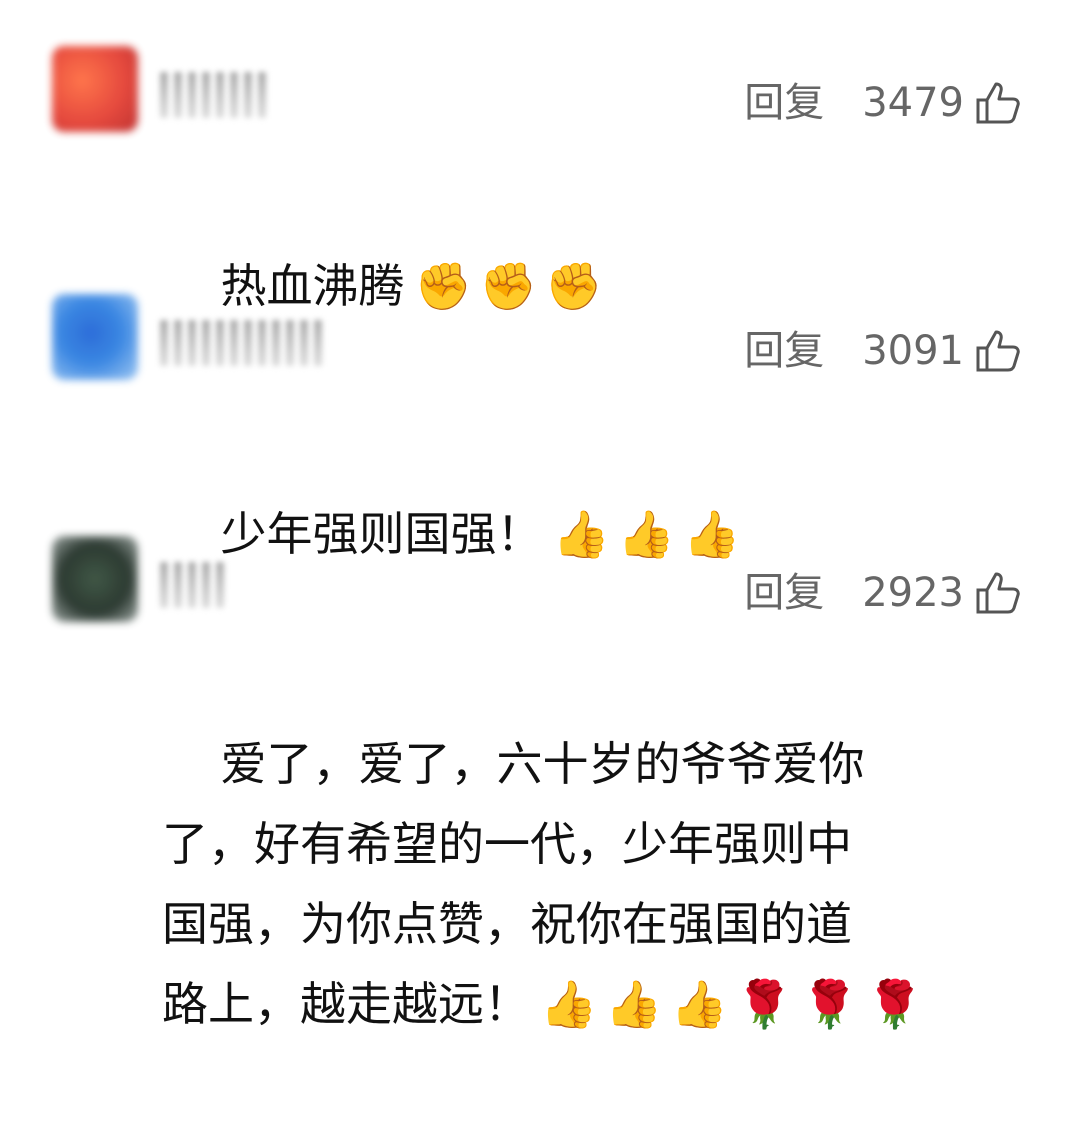  I want to click on comment-emojis: ✊✊✊, so click(512, 286).